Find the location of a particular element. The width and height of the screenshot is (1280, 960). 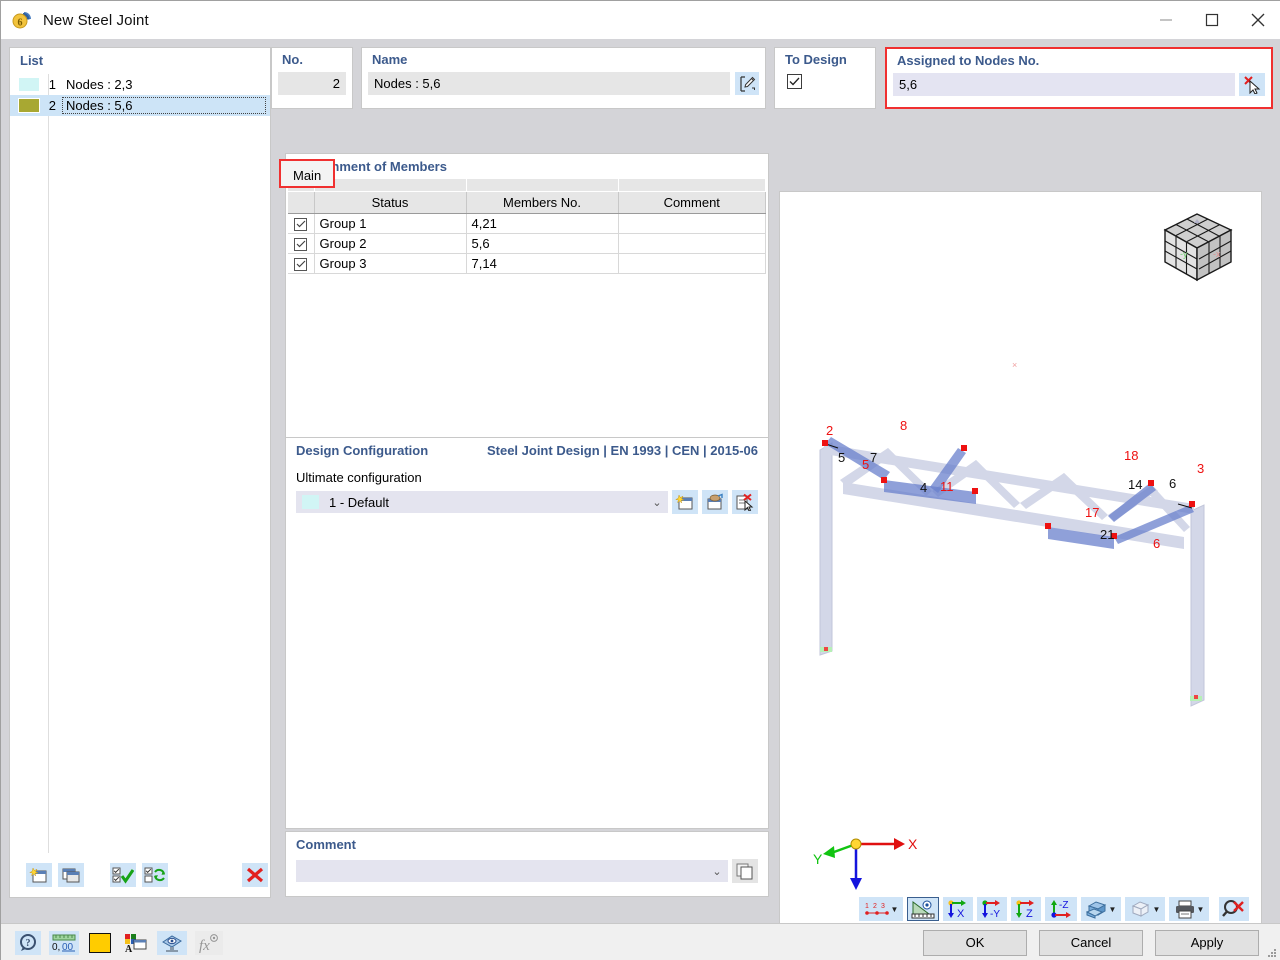

name-input: Nodes : 5,6 is located at coordinates (549, 83).